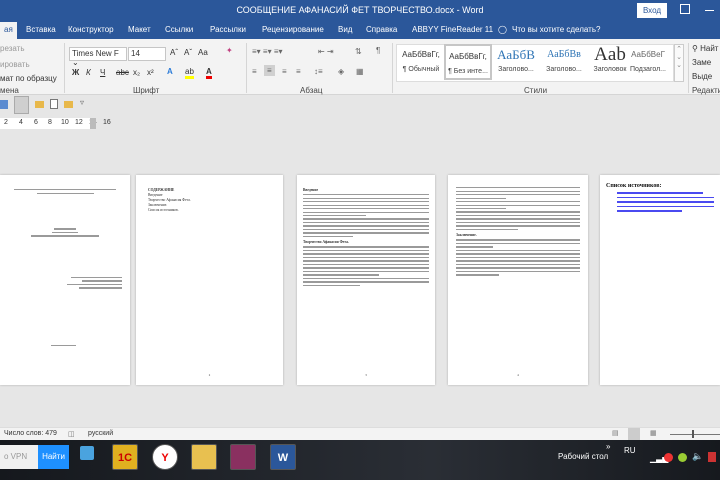  Describe the element at coordinates (366, 280) in the screenshot. I see `page-3: Введение Творчество Афанасия Фета. 3` at that location.